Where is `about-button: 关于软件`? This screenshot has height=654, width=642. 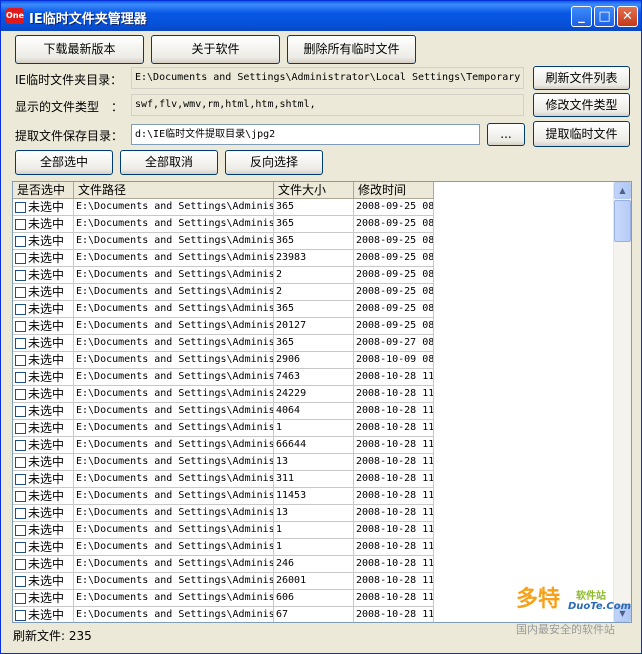
about-button: 关于软件 is located at coordinates (215, 49).